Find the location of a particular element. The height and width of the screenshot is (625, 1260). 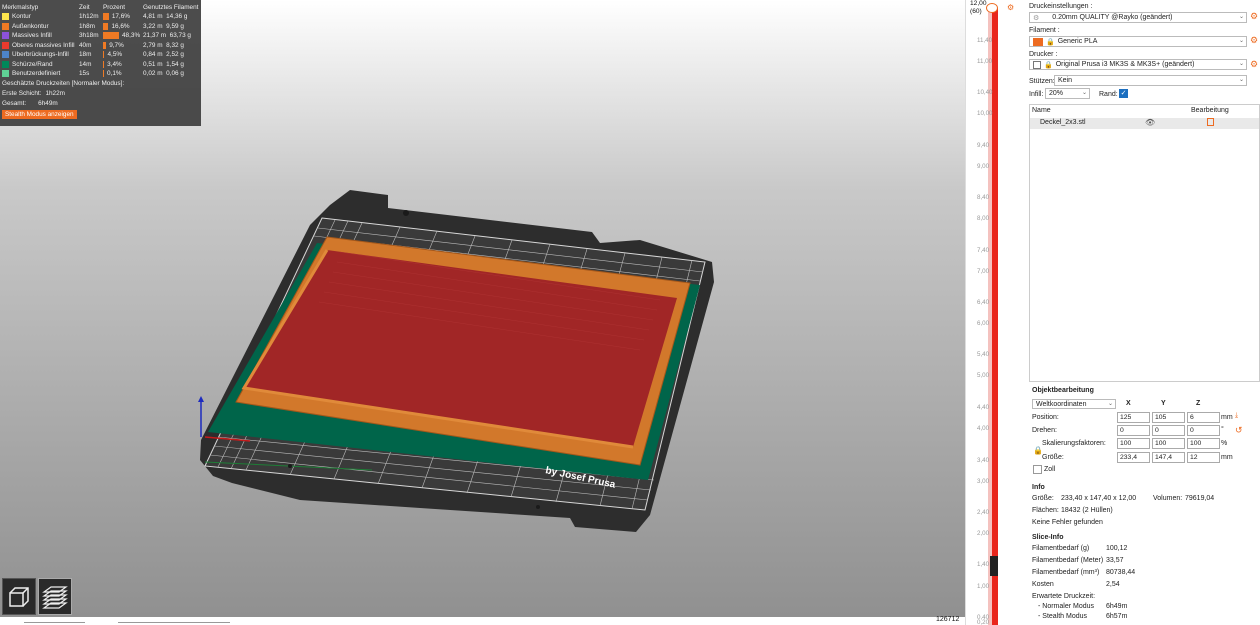

position-z-input: 6 is located at coordinates (1203, 417).